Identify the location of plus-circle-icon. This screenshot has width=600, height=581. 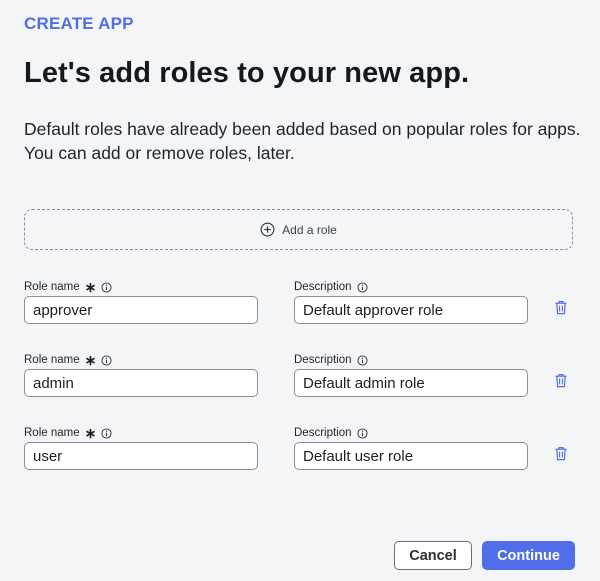
(267, 229).